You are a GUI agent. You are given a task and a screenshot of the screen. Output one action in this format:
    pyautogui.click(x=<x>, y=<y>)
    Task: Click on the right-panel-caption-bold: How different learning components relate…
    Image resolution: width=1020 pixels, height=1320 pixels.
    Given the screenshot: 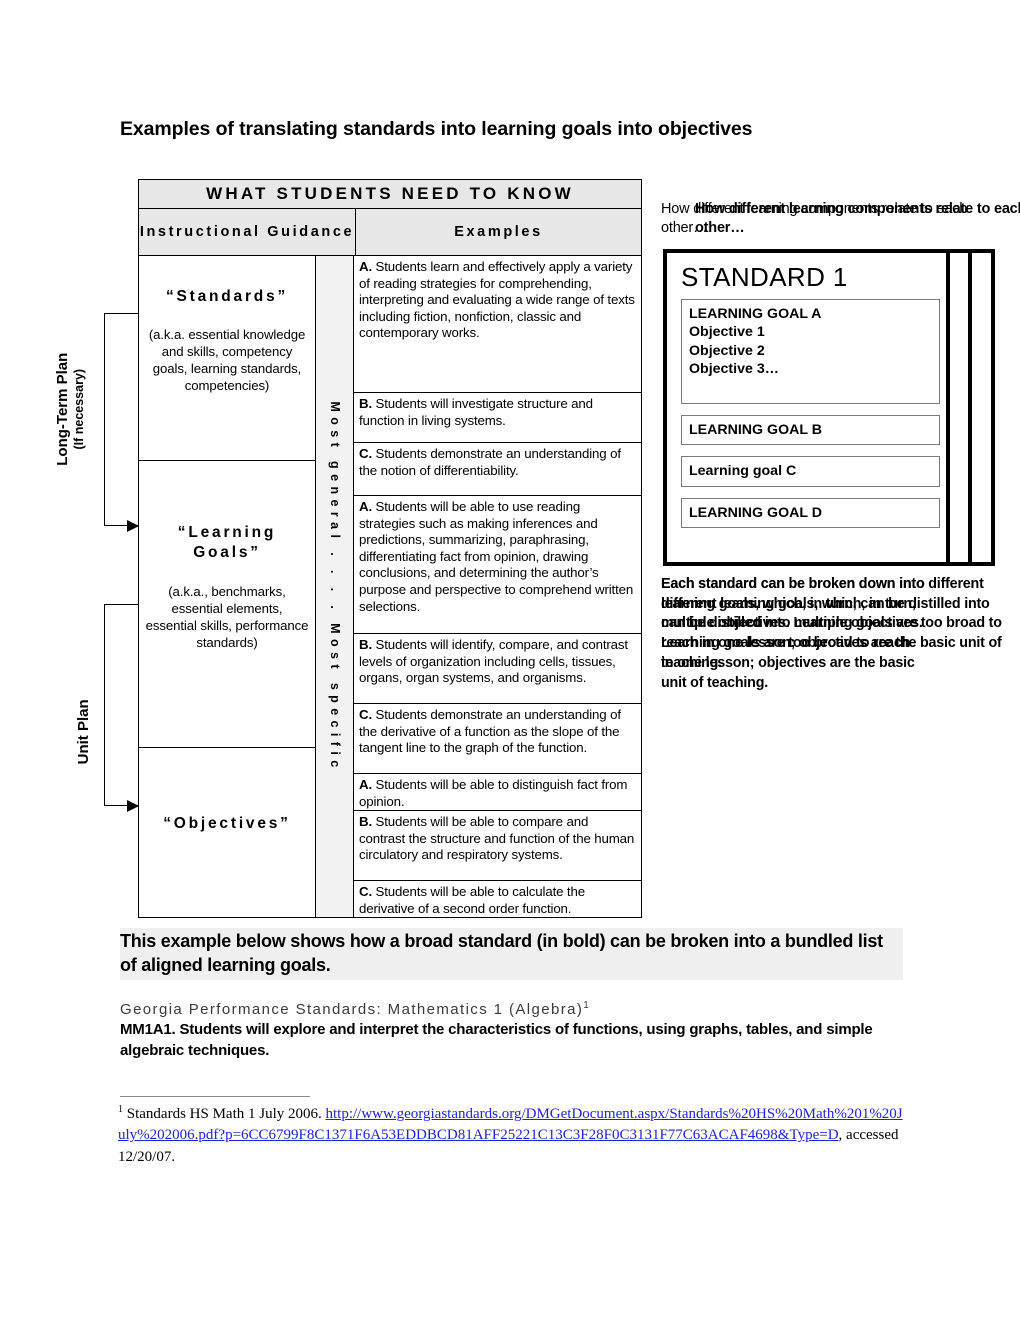 What is the action you would take?
    pyautogui.click(x=857, y=219)
    